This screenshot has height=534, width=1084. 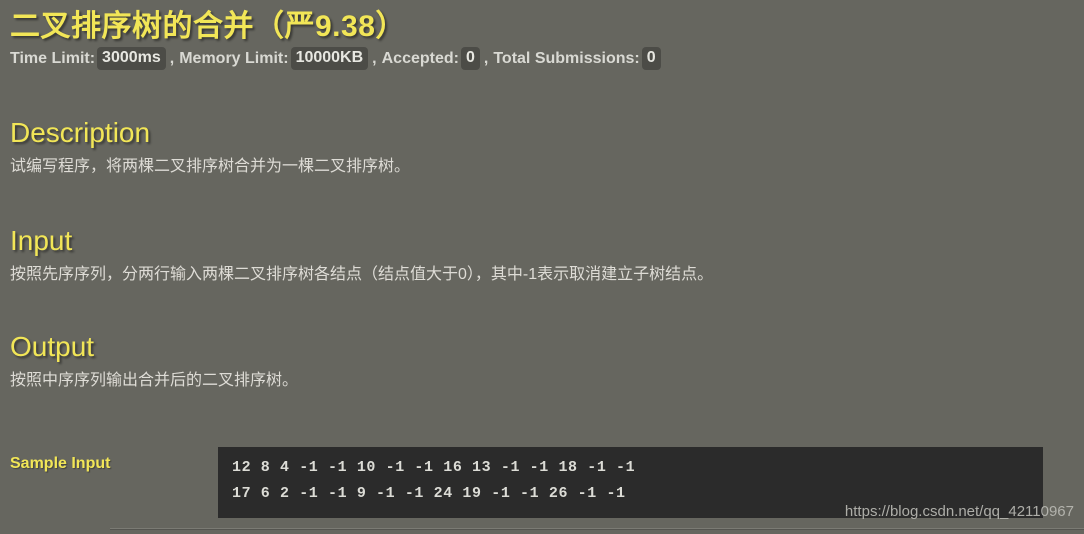 I want to click on submissions-label: Total Submissions:, so click(x=566, y=59).